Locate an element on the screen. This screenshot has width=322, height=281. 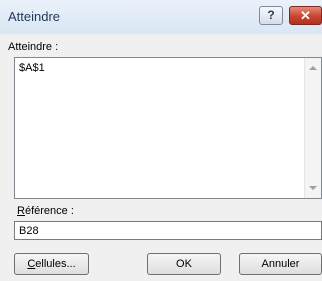
reference-label: Référence : is located at coordinates (45, 211).